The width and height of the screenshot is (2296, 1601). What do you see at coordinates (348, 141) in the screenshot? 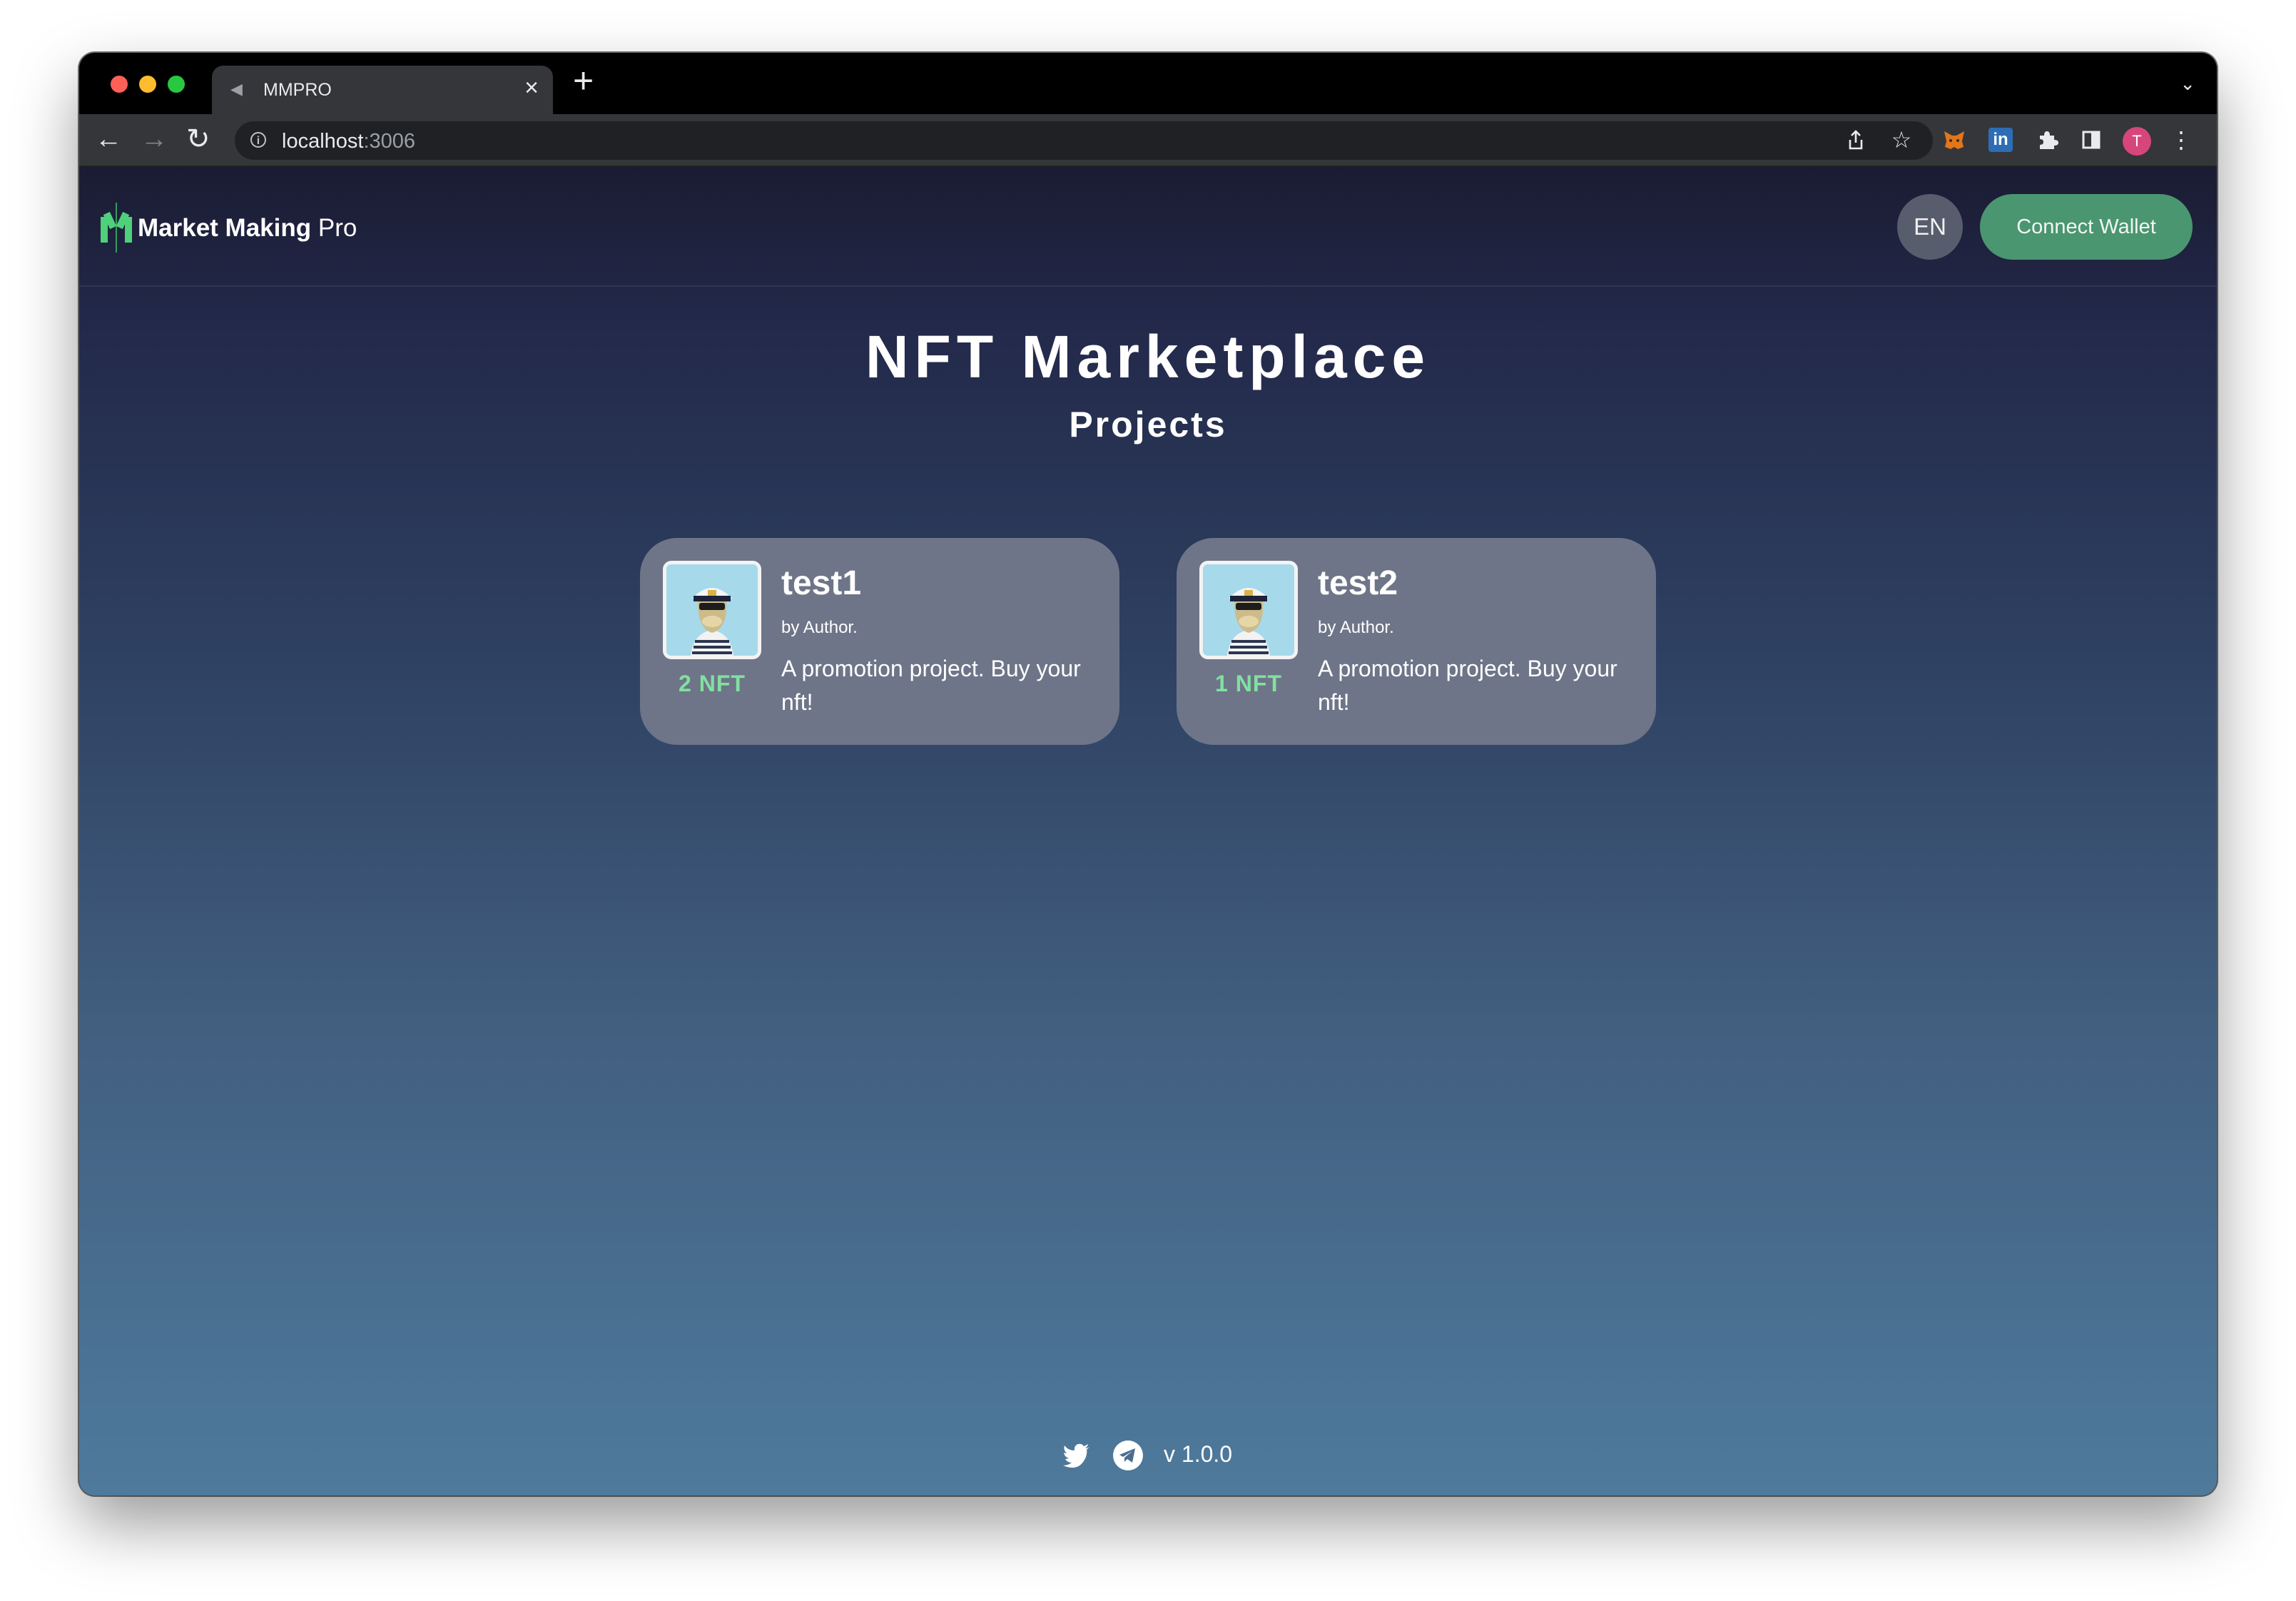
I see `url-text: localhost:3006` at bounding box center [348, 141].